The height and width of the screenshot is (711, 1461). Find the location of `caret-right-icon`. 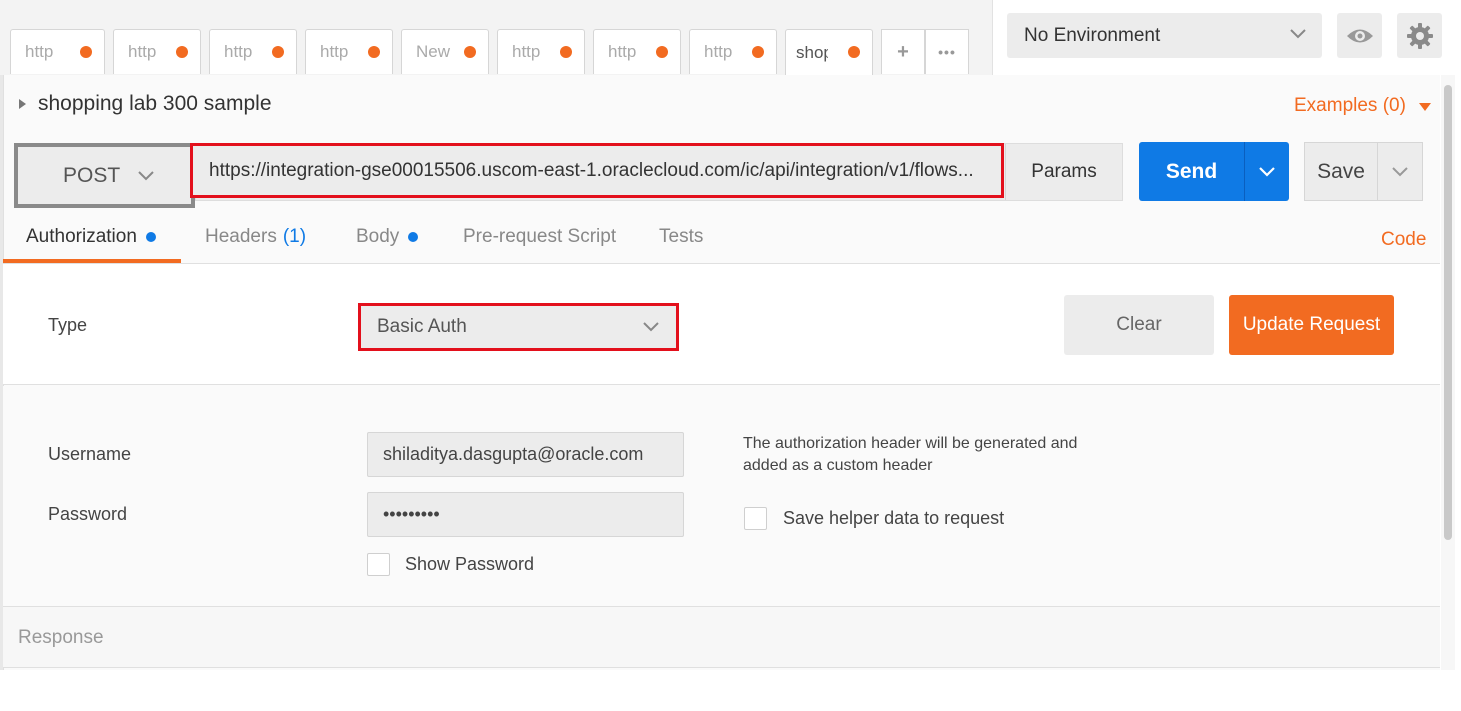

caret-right-icon is located at coordinates (22, 104).